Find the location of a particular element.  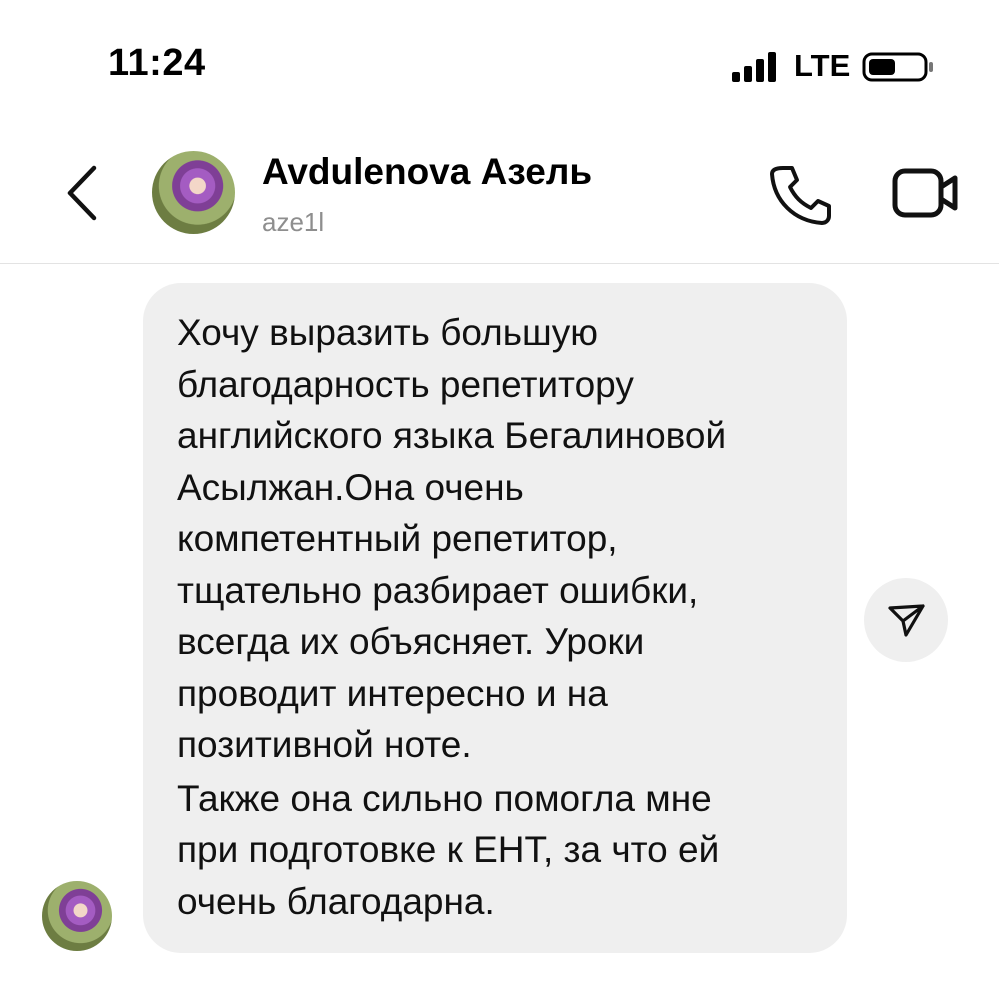

message-line: Асылжан.Она очень is located at coordinates (350, 487).